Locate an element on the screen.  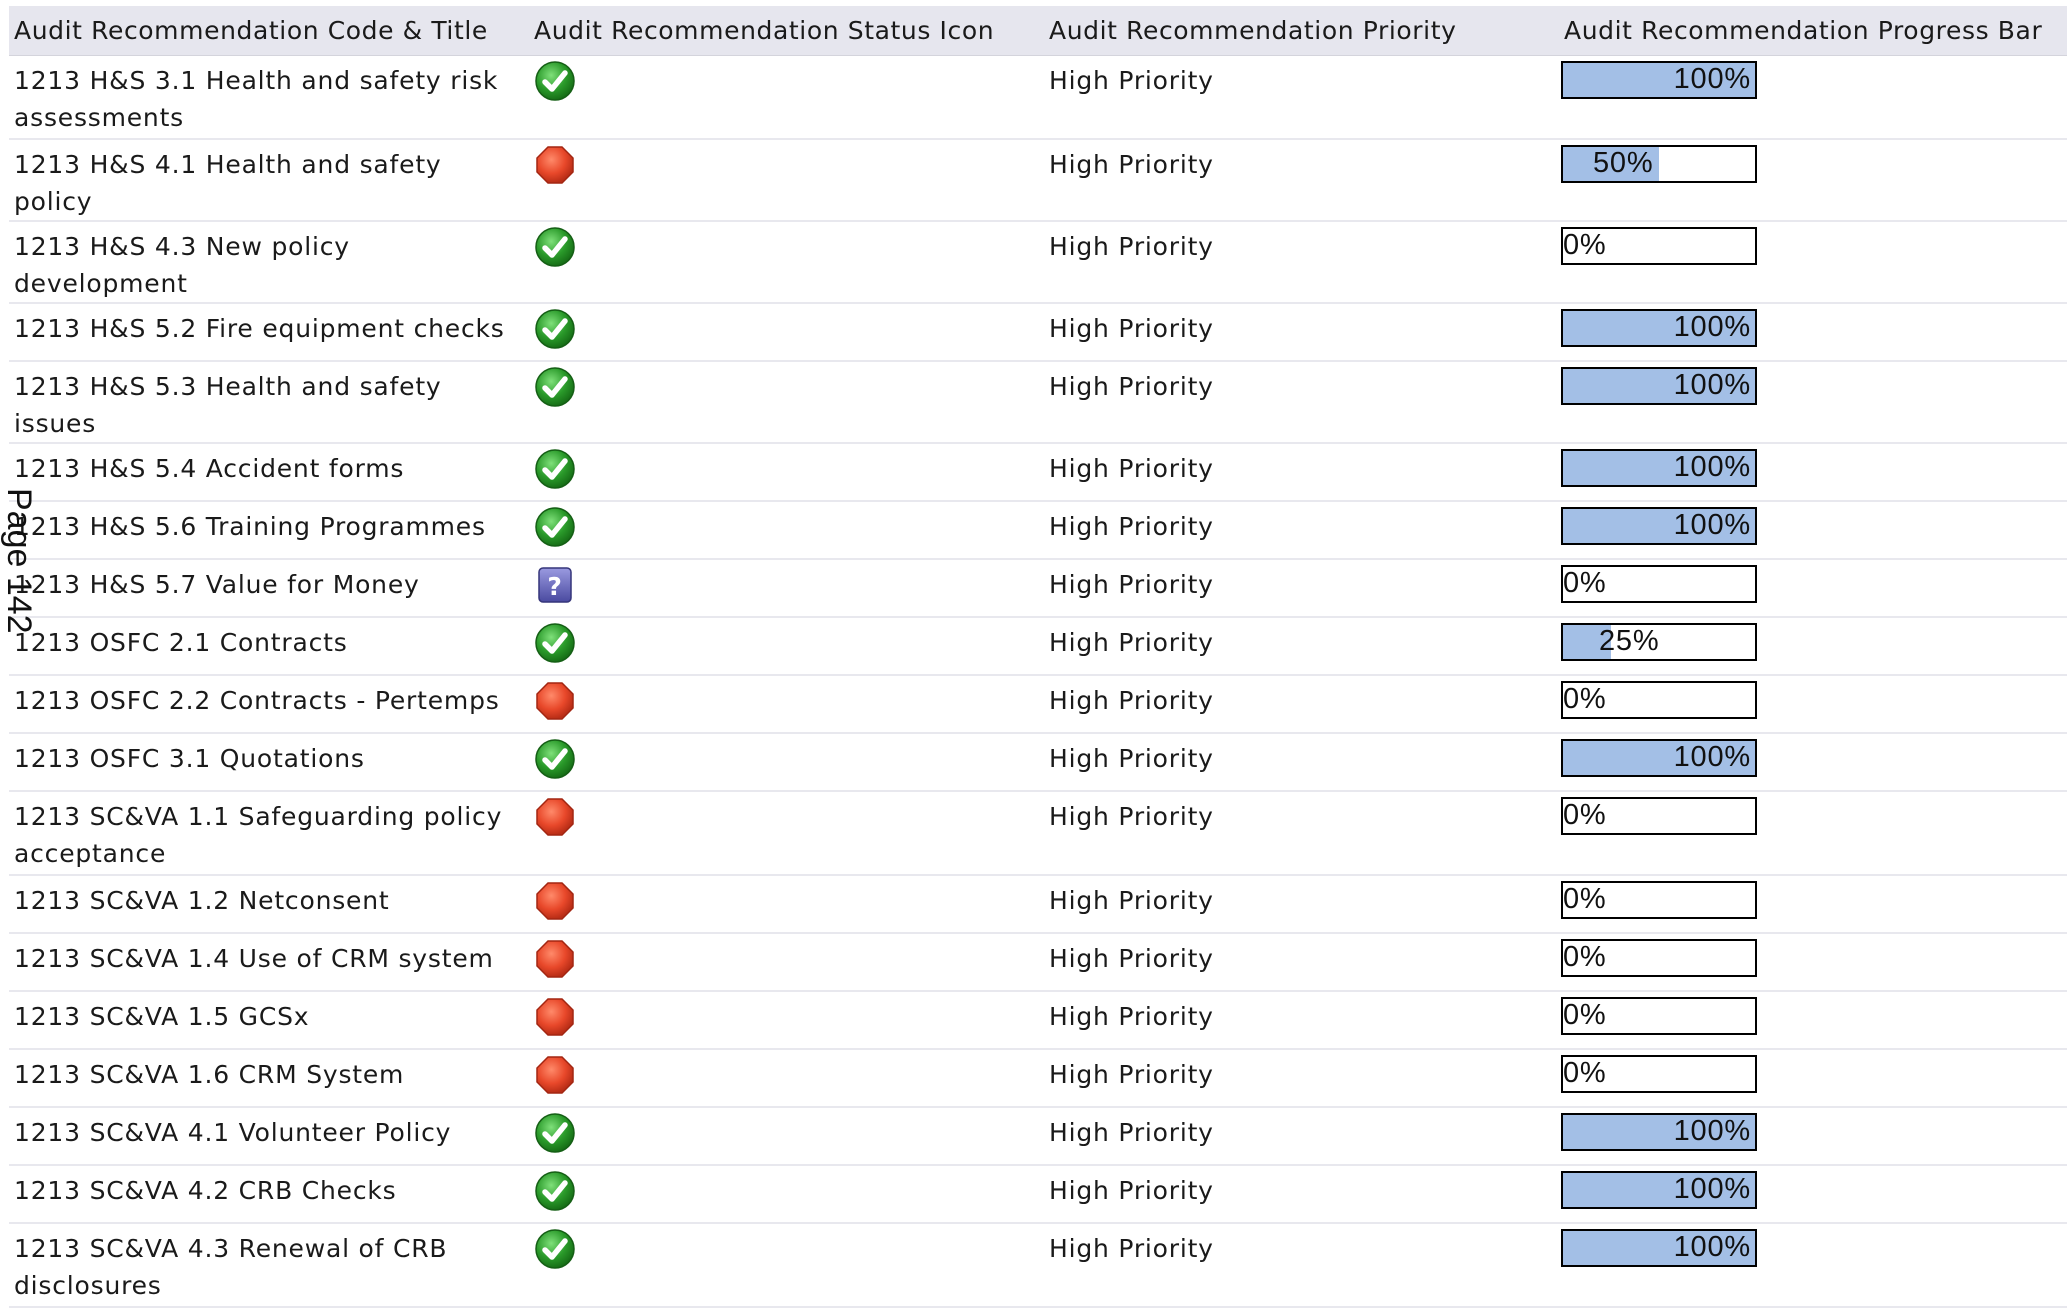
recommendation-title: 1213 H&S 5.7 Value for Money is located at coordinates (269, 588).